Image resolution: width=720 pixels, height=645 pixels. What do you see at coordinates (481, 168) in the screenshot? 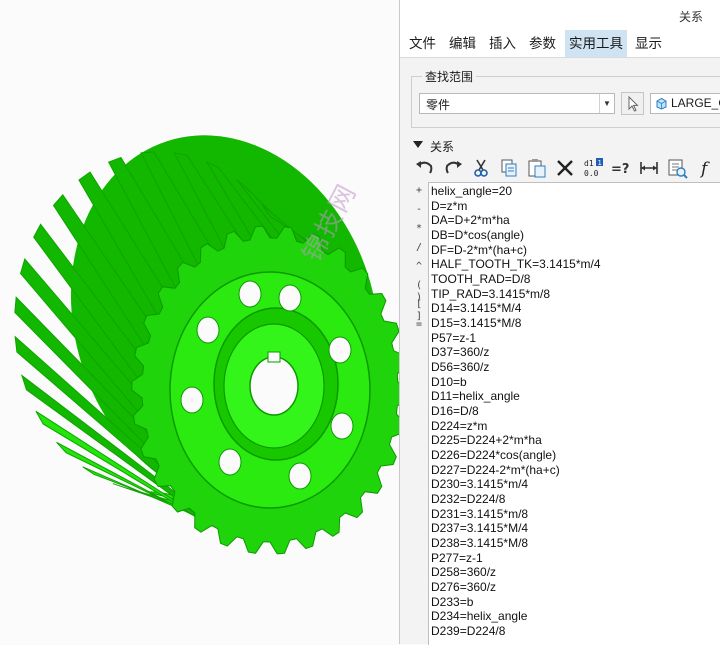
I see `cut-icon` at bounding box center [481, 168].